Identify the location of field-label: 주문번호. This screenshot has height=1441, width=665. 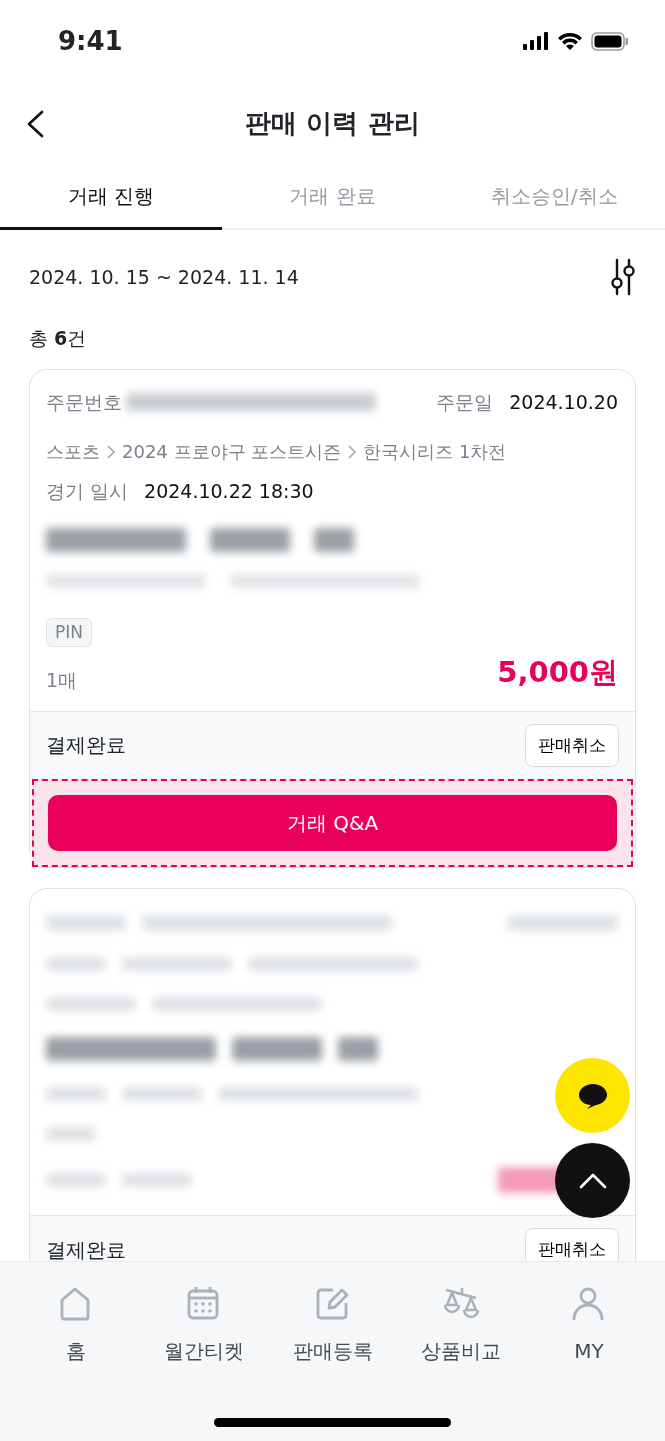
(84, 402).